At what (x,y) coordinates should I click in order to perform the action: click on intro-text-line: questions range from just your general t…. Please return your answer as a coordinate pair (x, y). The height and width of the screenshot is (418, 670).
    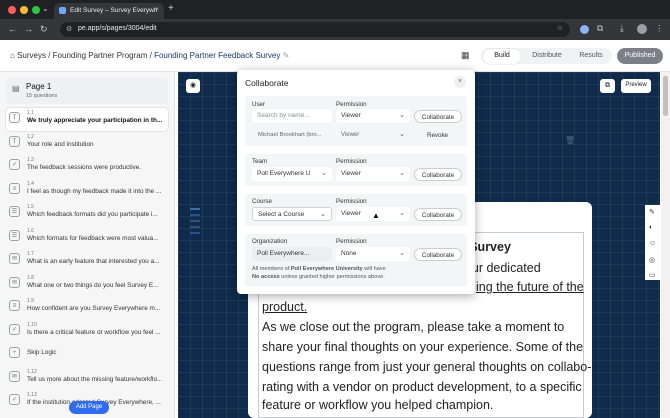
    Looking at the image, I should click on (427, 367).